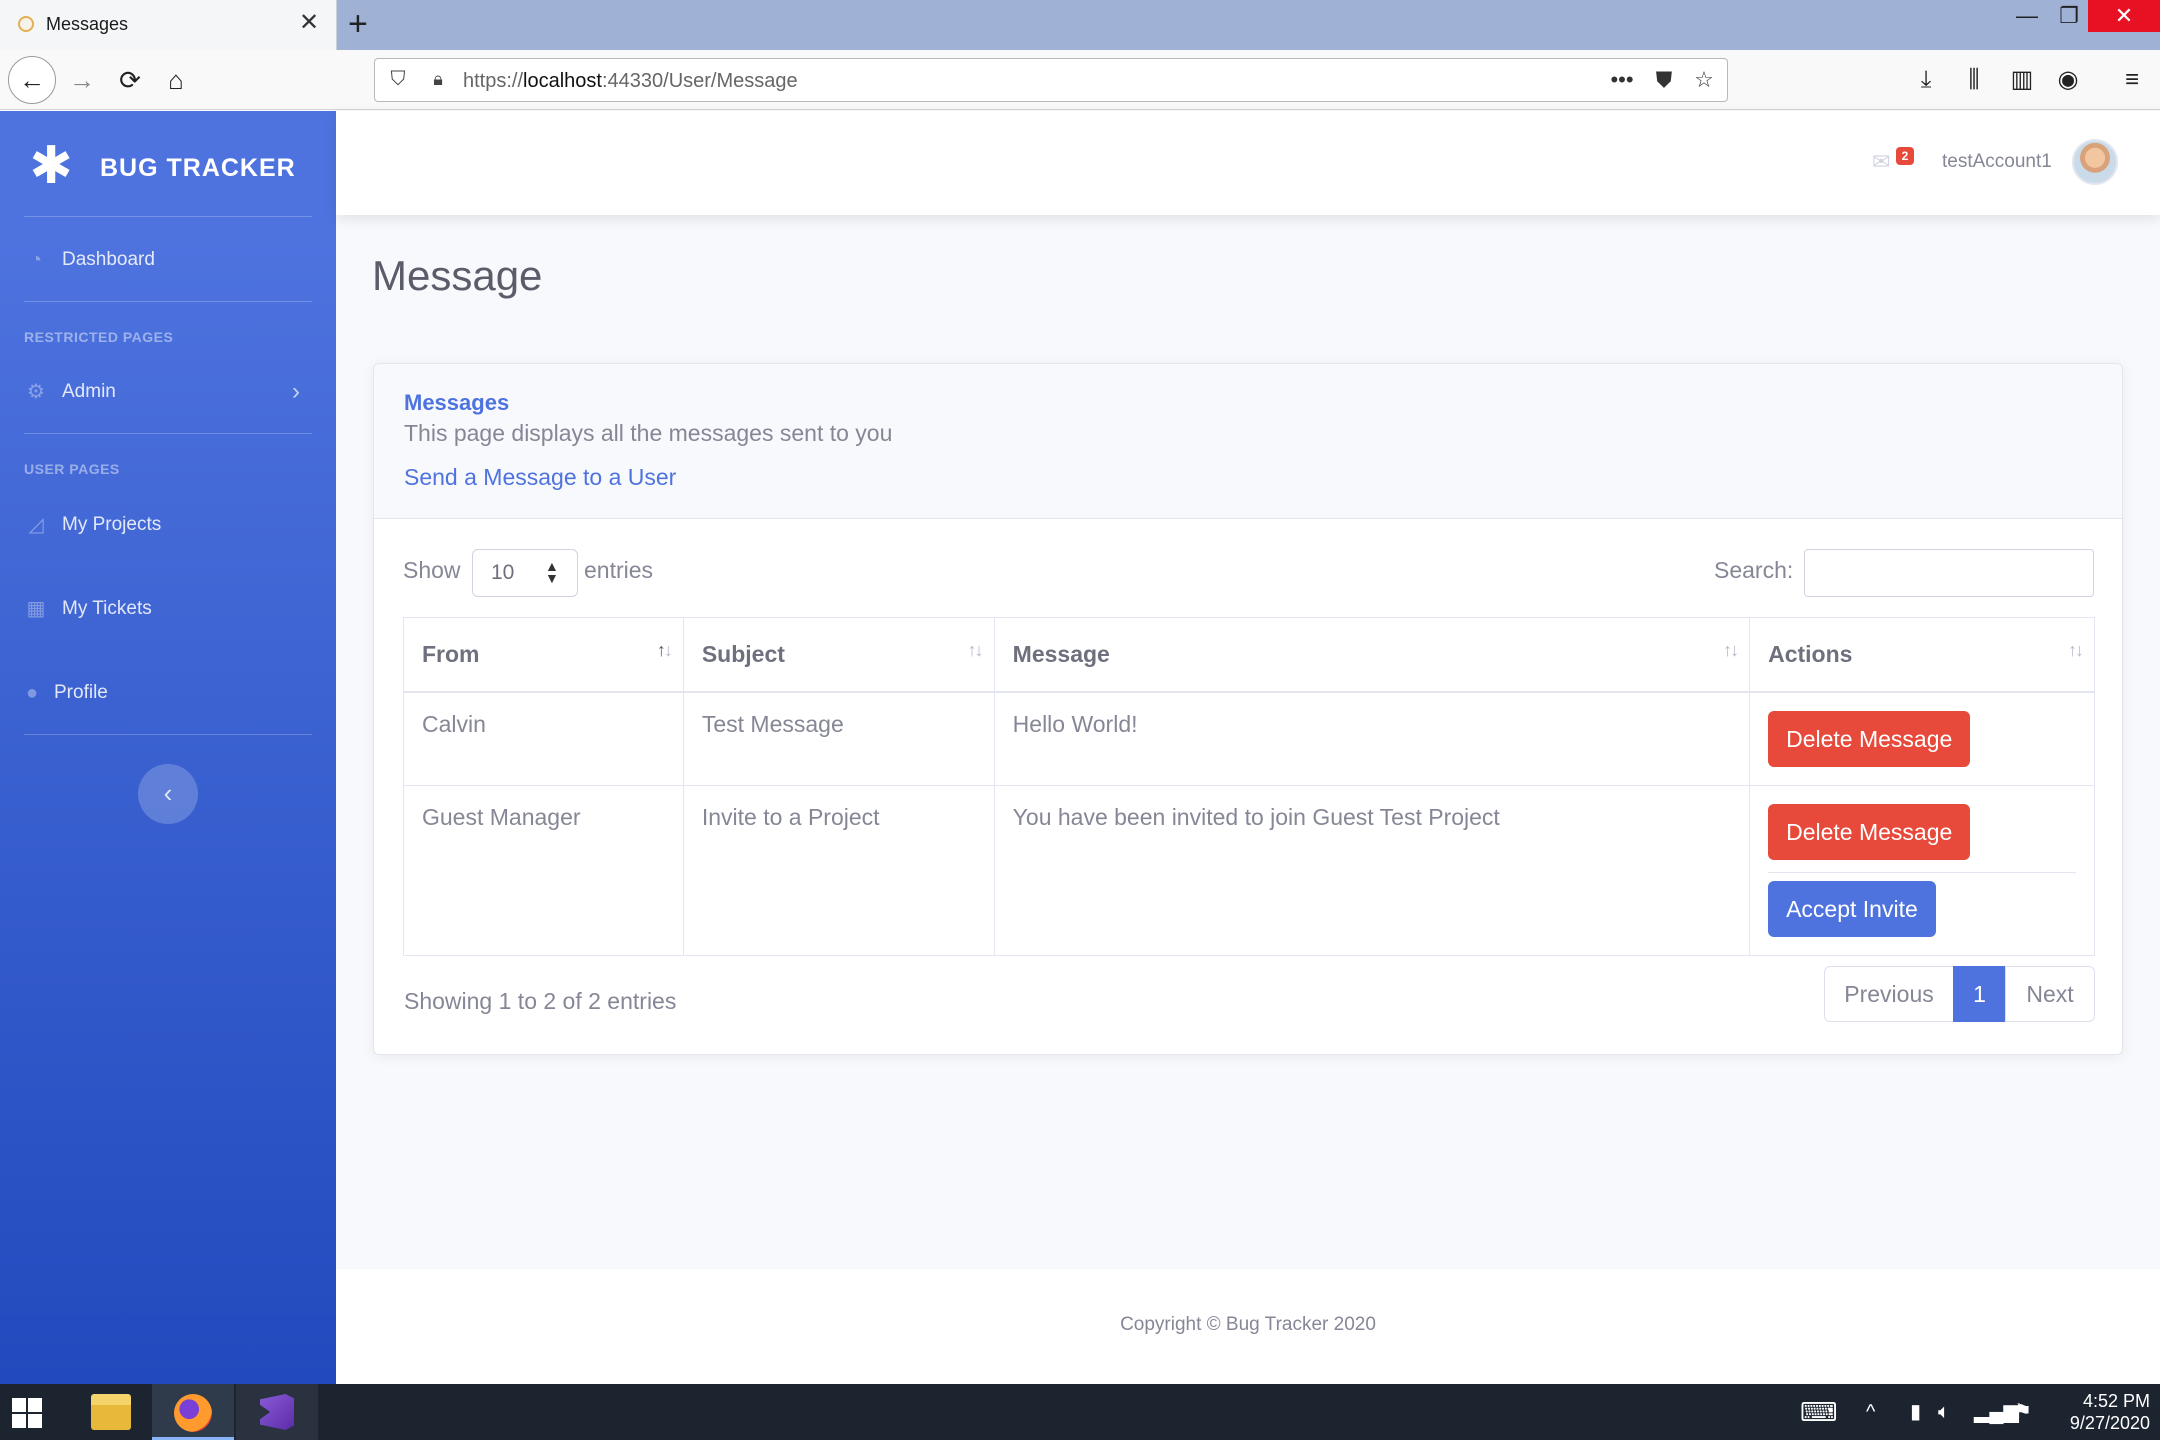 Image resolution: width=2160 pixels, height=1440 pixels. What do you see at coordinates (168, 609) in the screenshot?
I see `sidebar-item-my-tickets: ▦ My Tickets` at bounding box center [168, 609].